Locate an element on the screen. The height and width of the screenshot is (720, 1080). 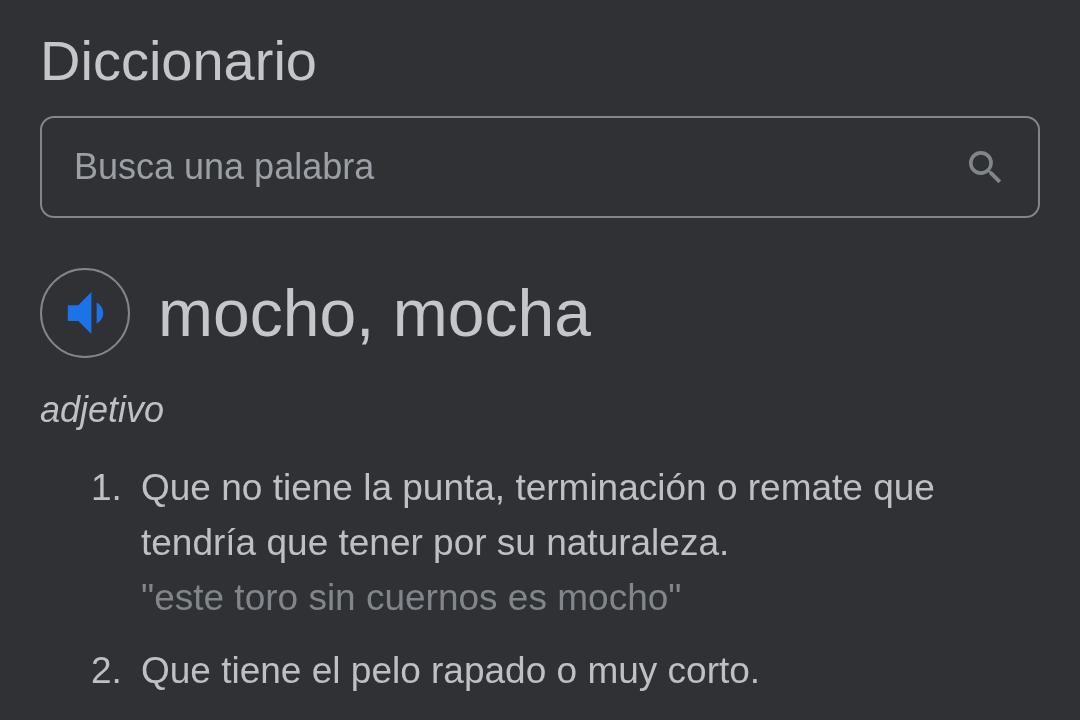
pronounce-button is located at coordinates (85, 313).